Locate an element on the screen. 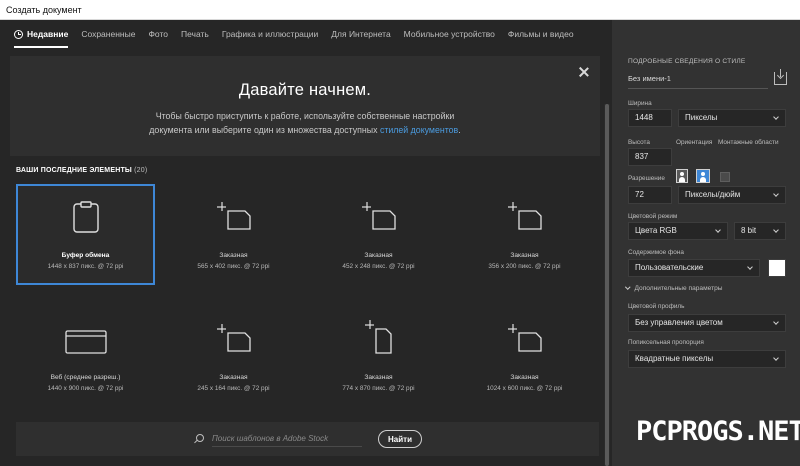 This screenshot has width=800, height=466. recent-item-custom: Заказная 356 x 200 пикс. @ 72 ppi is located at coordinates (524, 234).